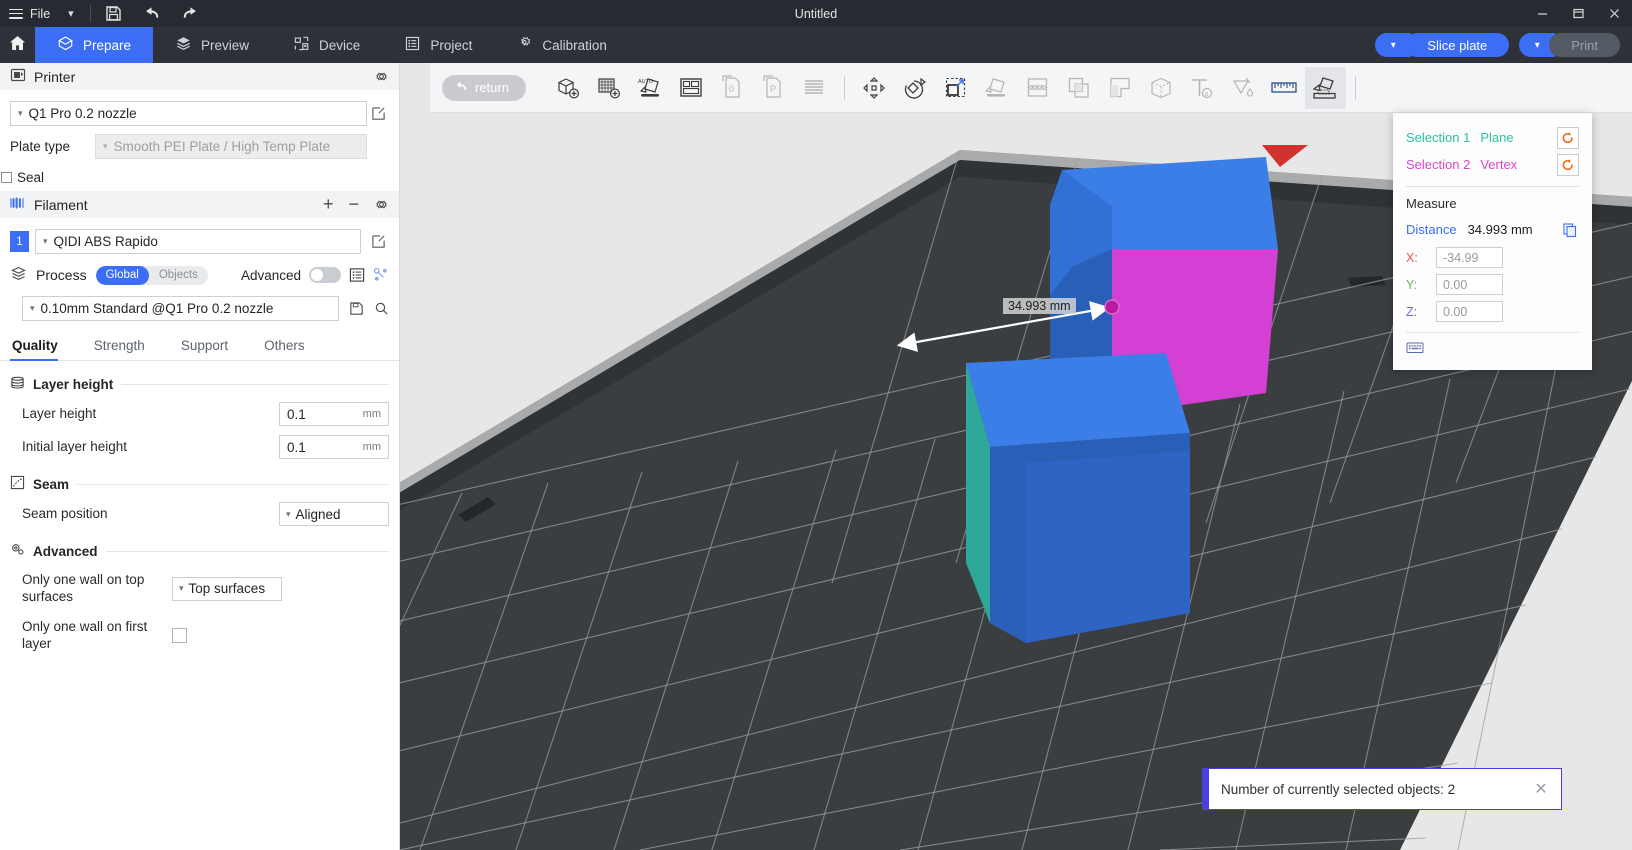 The width and height of the screenshot is (1632, 850). What do you see at coordinates (561, 45) in the screenshot?
I see `tab-calibration: Calibration` at bounding box center [561, 45].